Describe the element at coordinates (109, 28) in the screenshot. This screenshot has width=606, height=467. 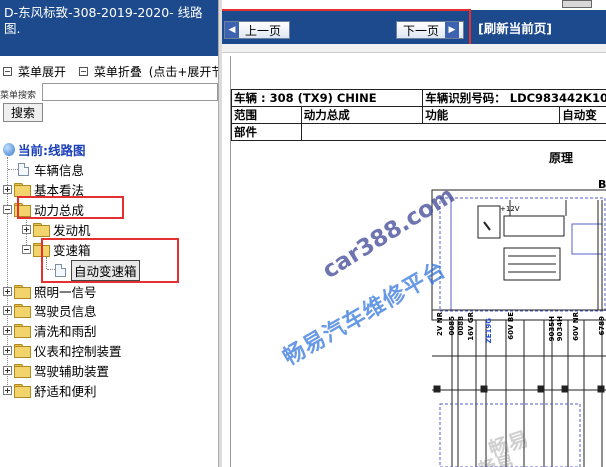
I see `page-title: D-东风标致-308-2019-2020- 线路图.` at that location.